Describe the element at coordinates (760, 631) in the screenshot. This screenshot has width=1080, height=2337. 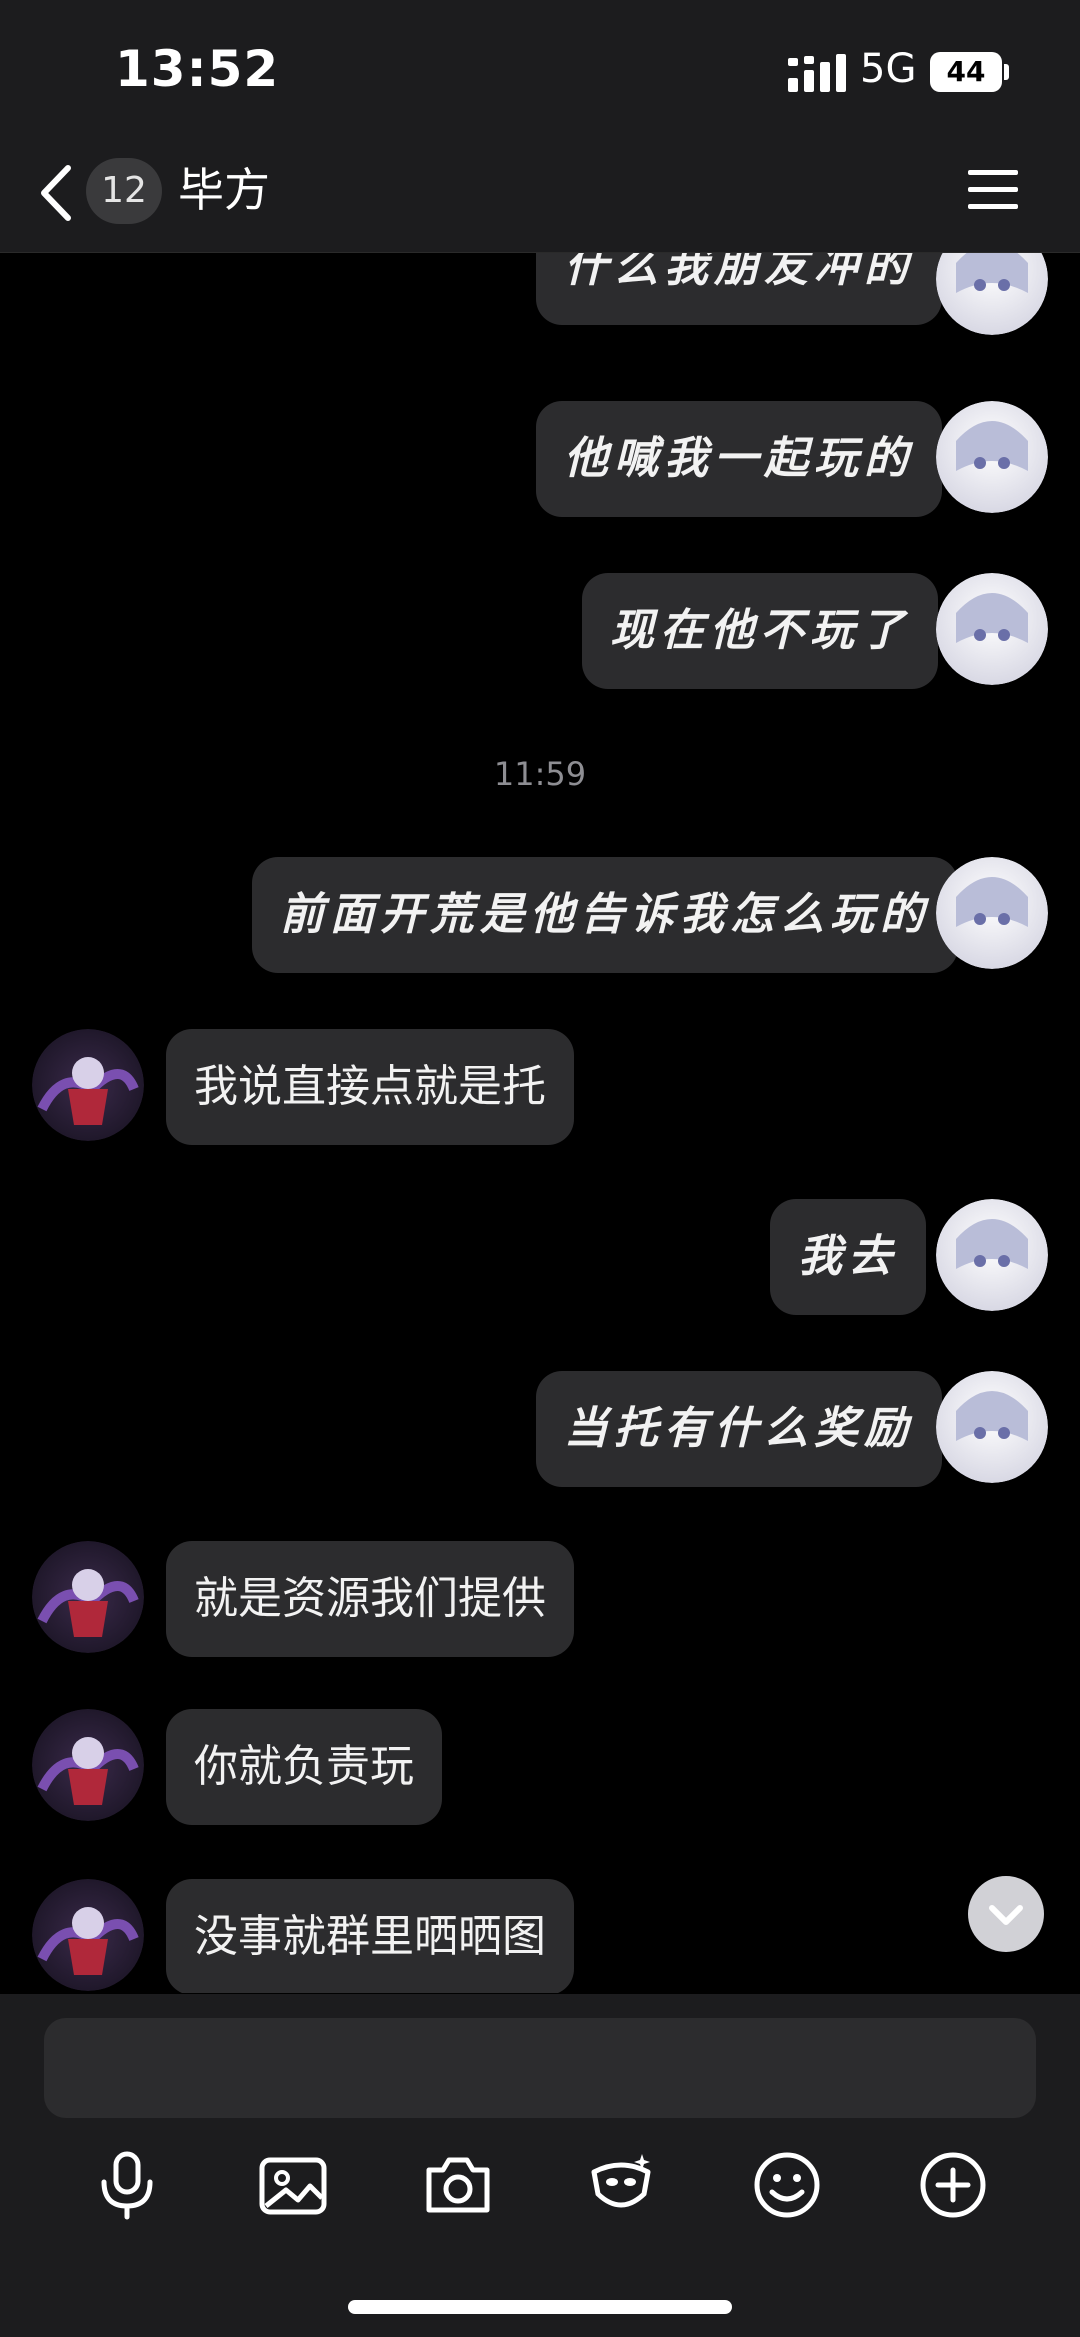
I see `message-bubble-outgoing: 现在他不玩了` at that location.